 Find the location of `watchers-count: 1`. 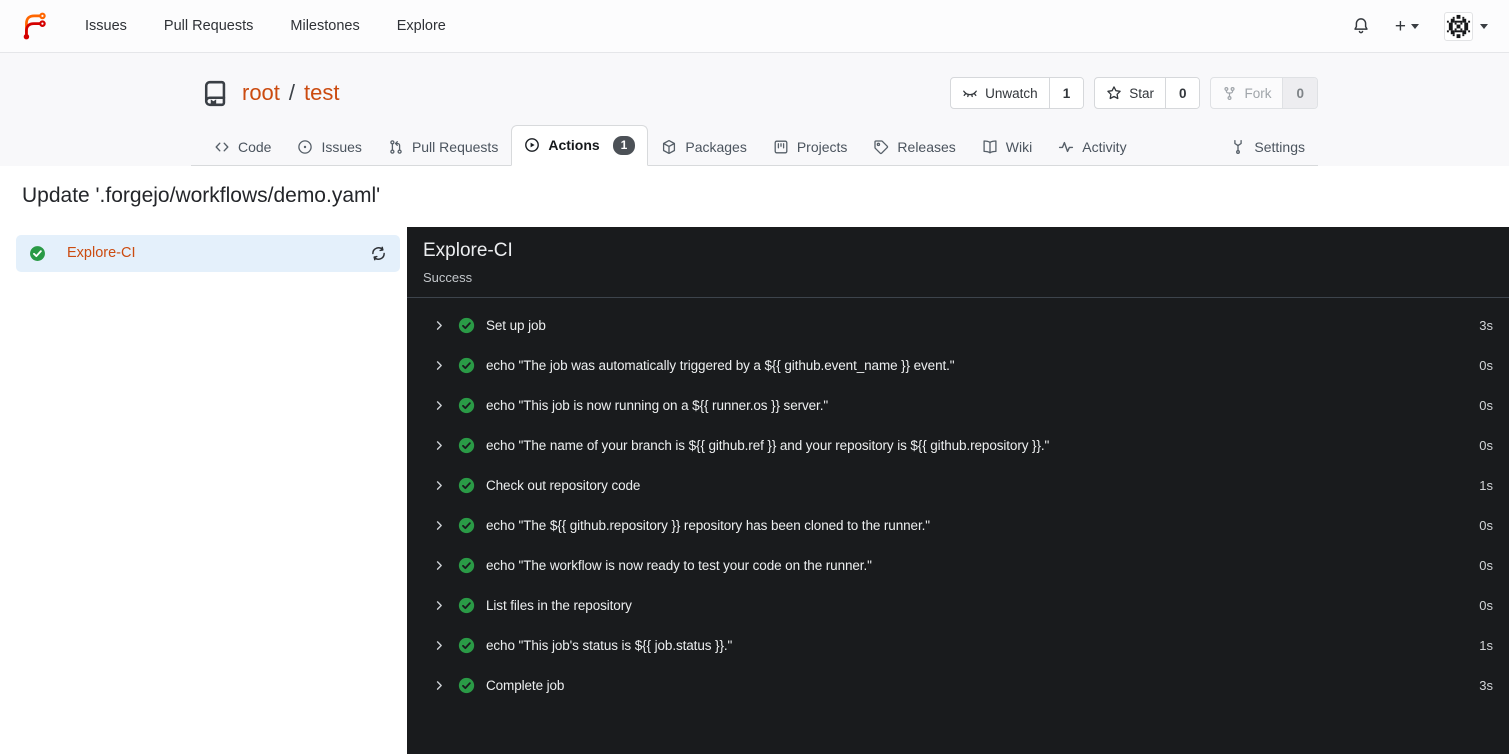

watchers-count: 1 is located at coordinates (1066, 93).